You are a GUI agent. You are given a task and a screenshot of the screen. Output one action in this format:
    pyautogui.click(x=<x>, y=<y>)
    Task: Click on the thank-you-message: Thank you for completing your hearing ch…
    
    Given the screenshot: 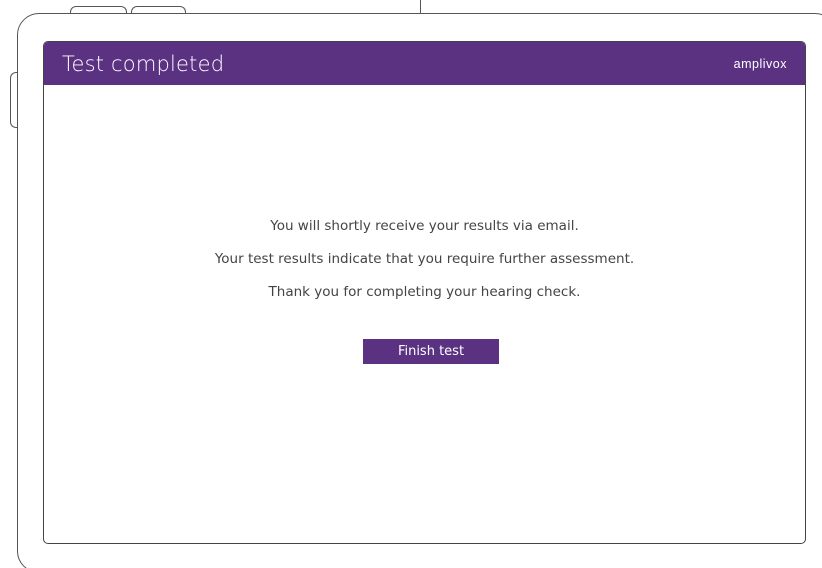 What is the action you would take?
    pyautogui.click(x=424, y=292)
    